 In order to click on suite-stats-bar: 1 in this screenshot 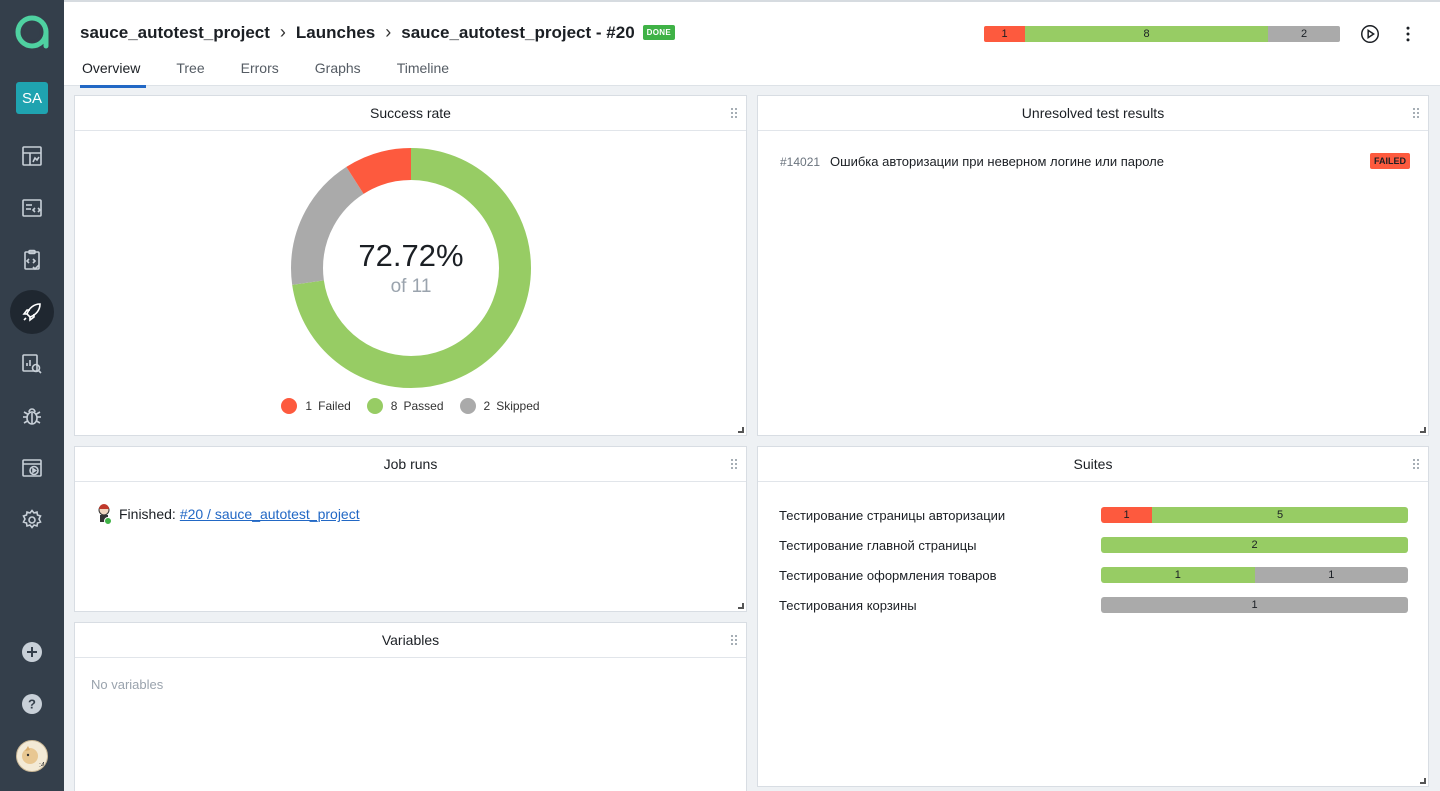, I will do `click(1254, 605)`.